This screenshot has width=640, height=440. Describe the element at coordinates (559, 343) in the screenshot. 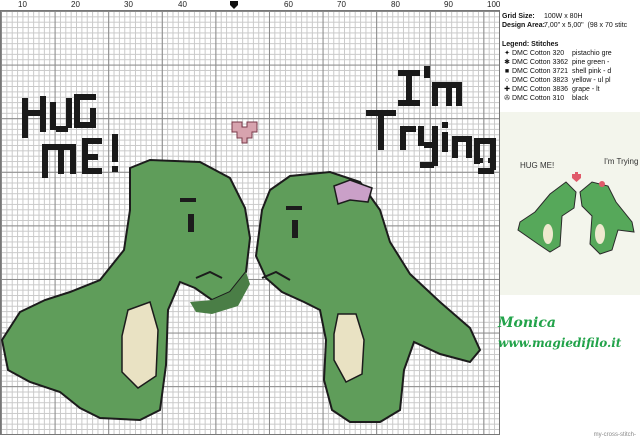

I see `website-link: www.magiedifilo.it` at that location.